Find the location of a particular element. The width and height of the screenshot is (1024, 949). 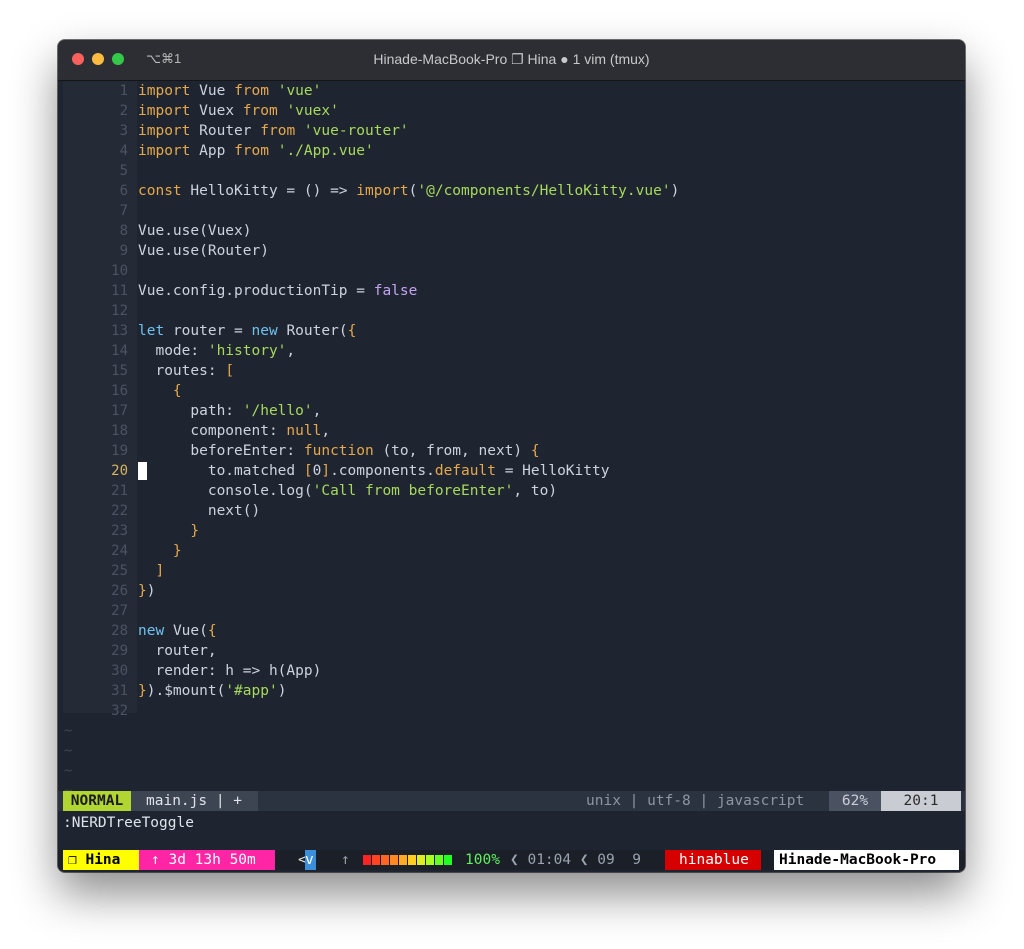

line-number: 5 is located at coordinates (123, 171).